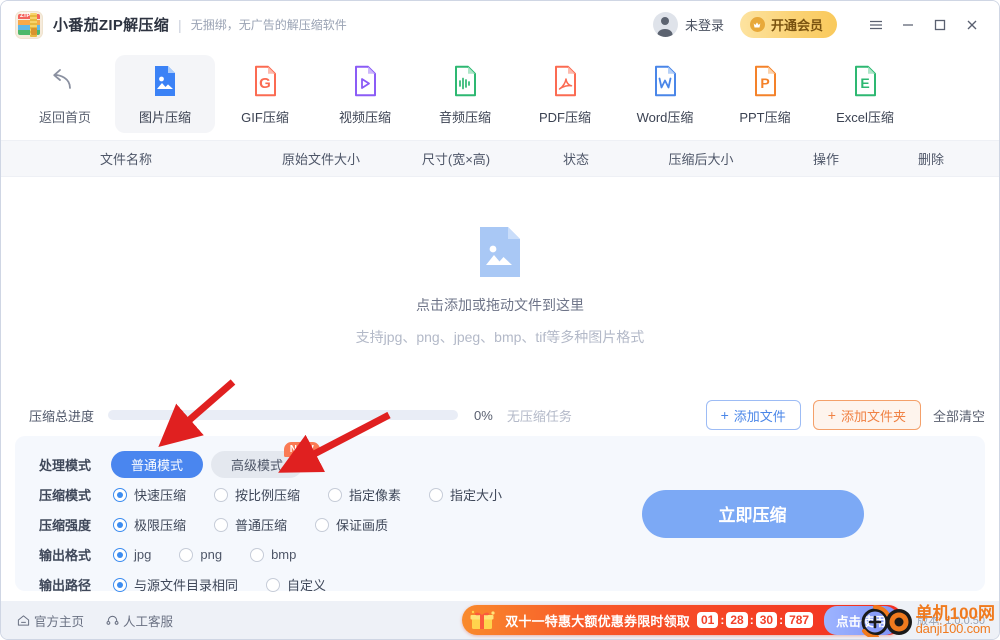 The height and width of the screenshot is (640, 1000). Describe the element at coordinates (266, 460) in the screenshot. I see `processing-mode-advanced-button: 高级模式 NEW` at that location.